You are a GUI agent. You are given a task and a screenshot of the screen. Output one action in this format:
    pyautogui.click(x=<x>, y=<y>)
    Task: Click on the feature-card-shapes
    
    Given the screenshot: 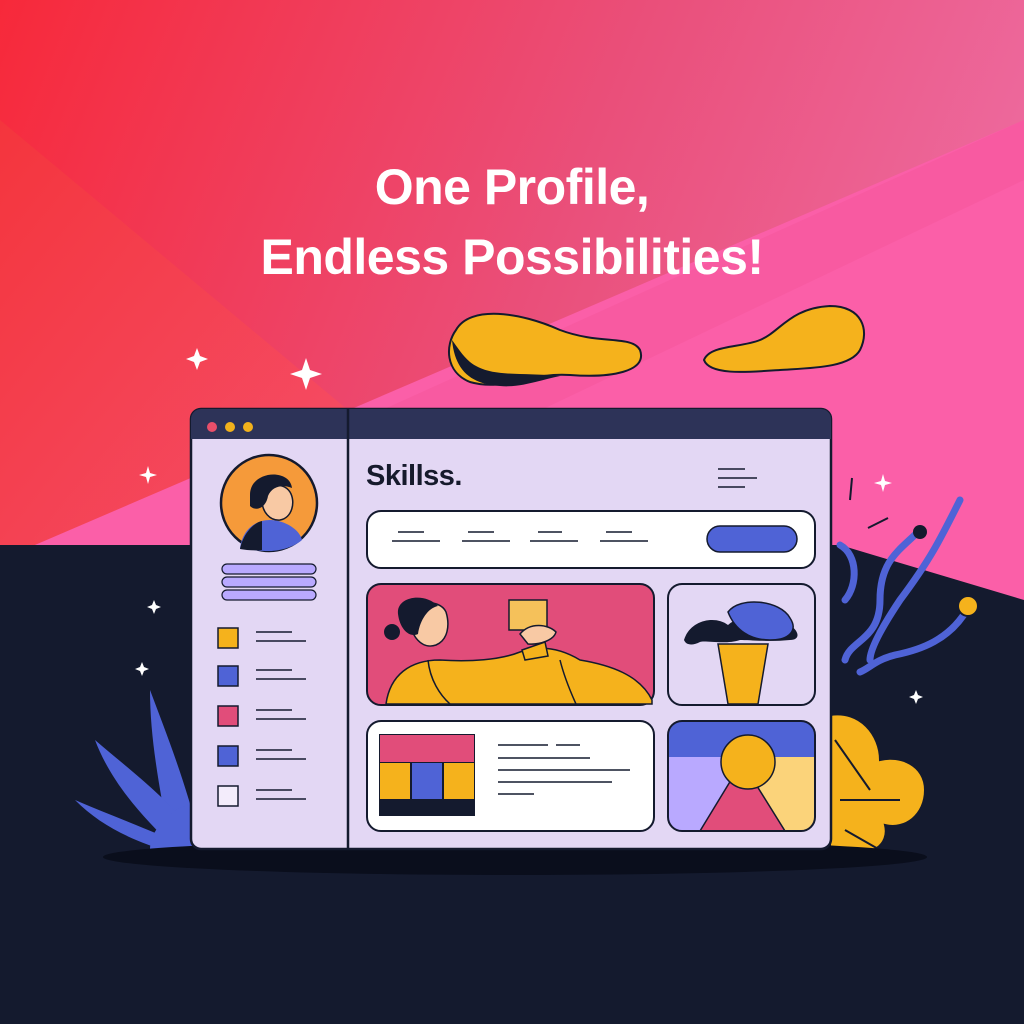 What is the action you would take?
    pyautogui.click(x=741, y=776)
    